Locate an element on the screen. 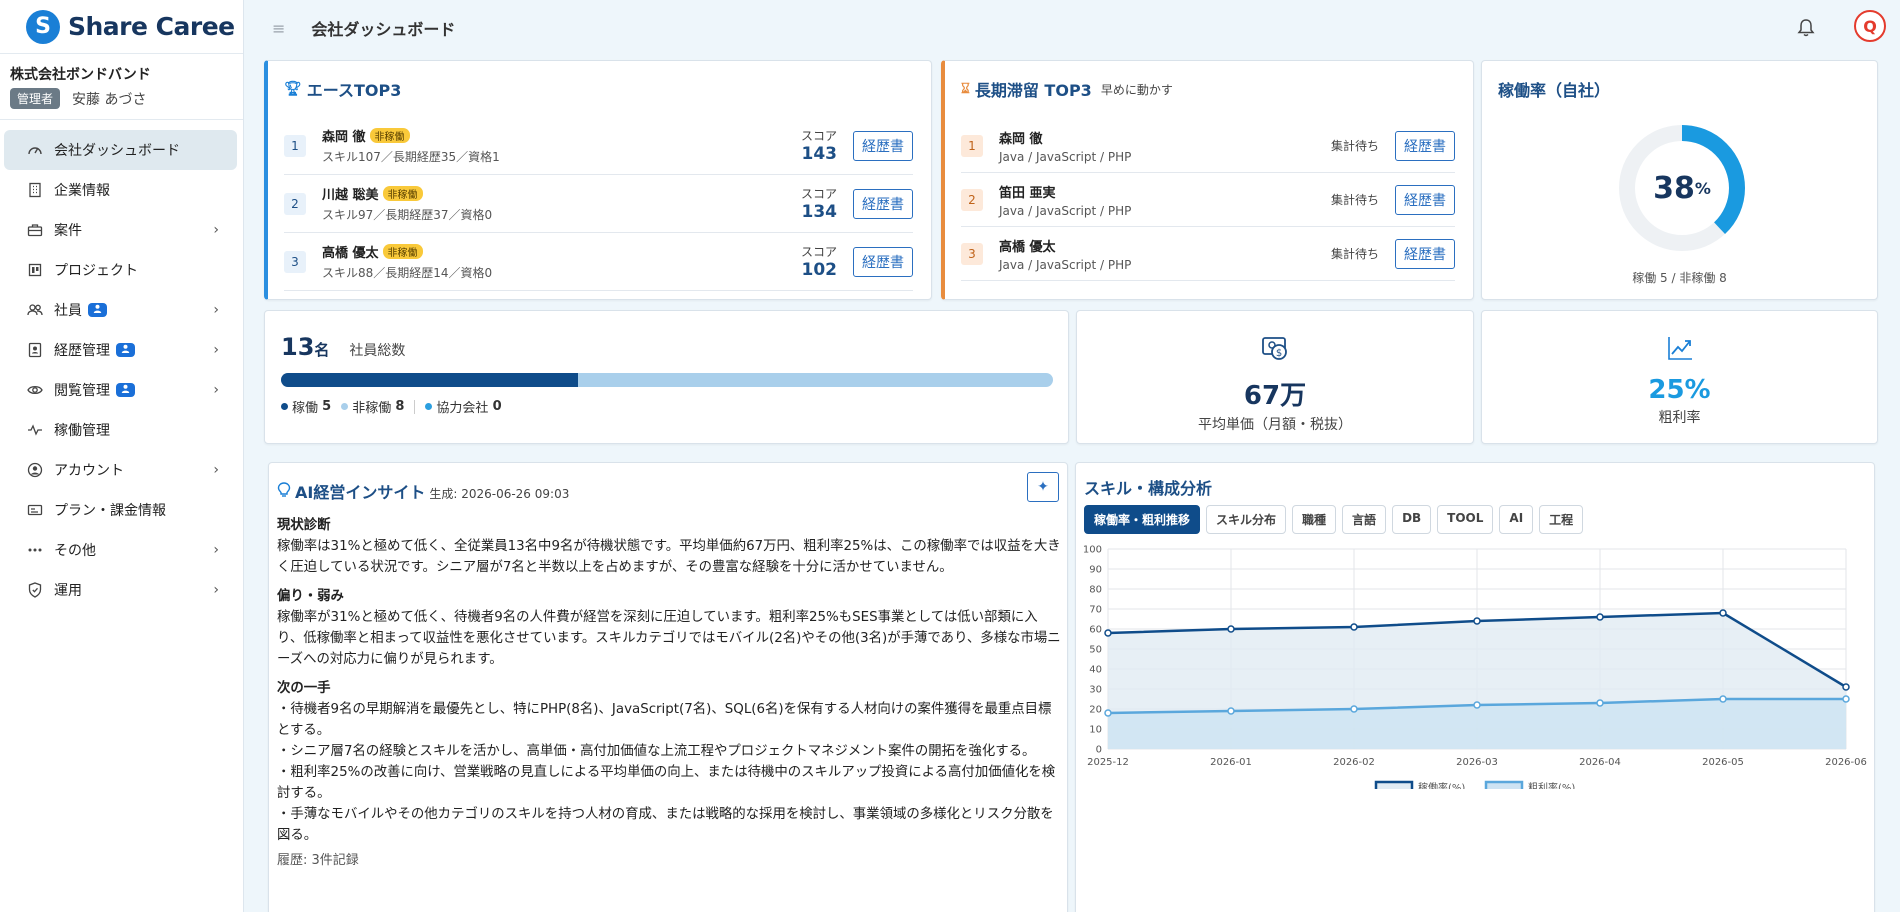  skill-tab: 稼働率・粗利推移 is located at coordinates (1142, 519).